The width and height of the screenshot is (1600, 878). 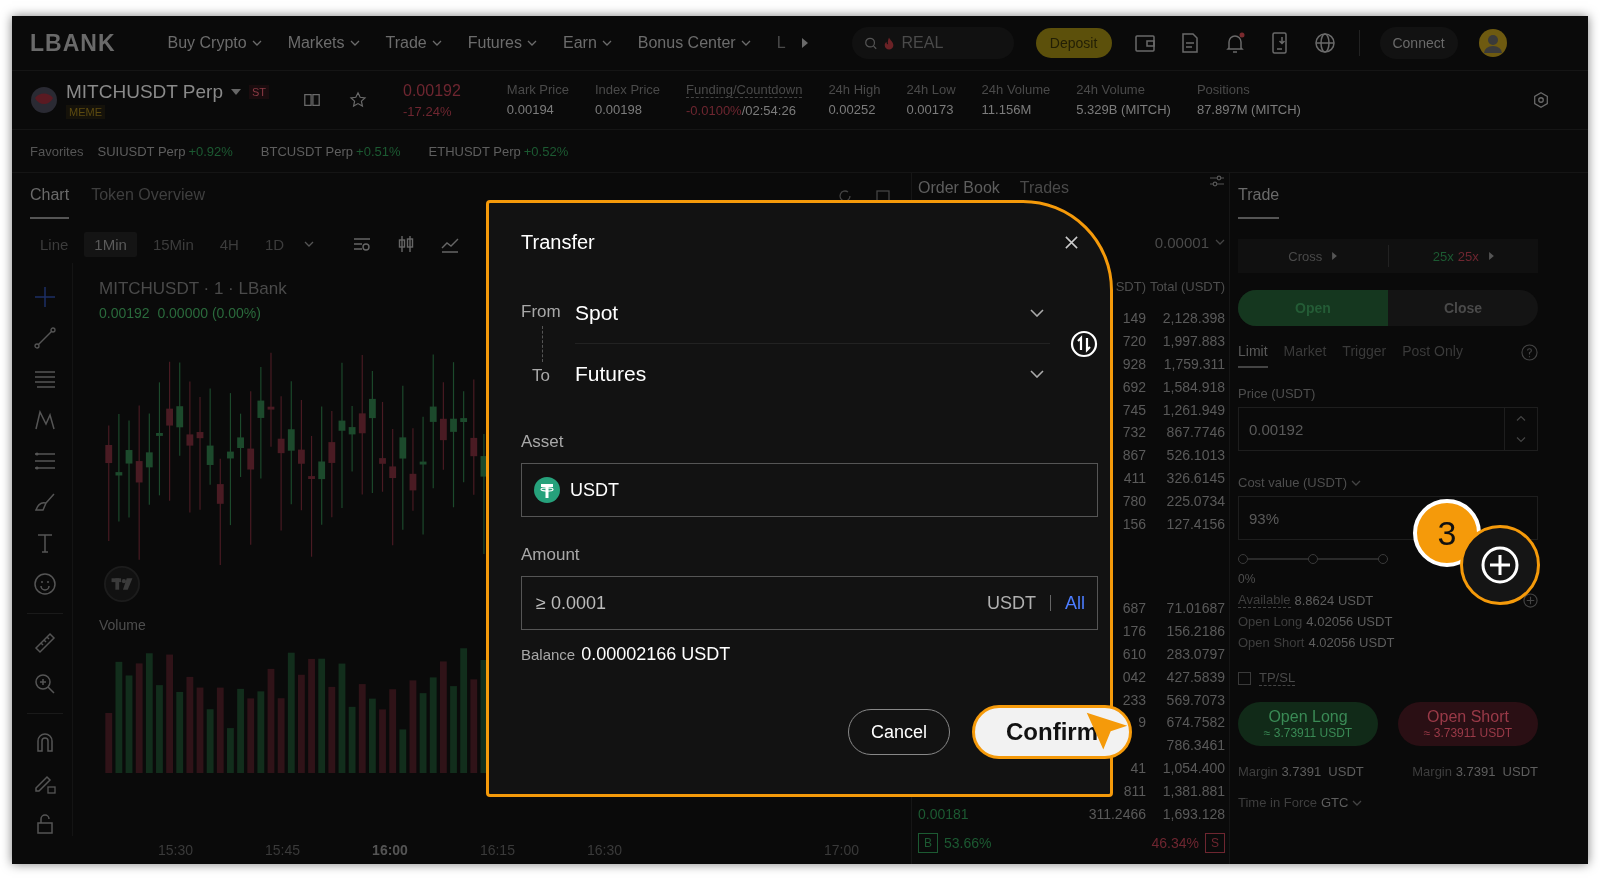 What do you see at coordinates (428, 111) in the screenshot?
I see `price-change: -17.24%` at bounding box center [428, 111].